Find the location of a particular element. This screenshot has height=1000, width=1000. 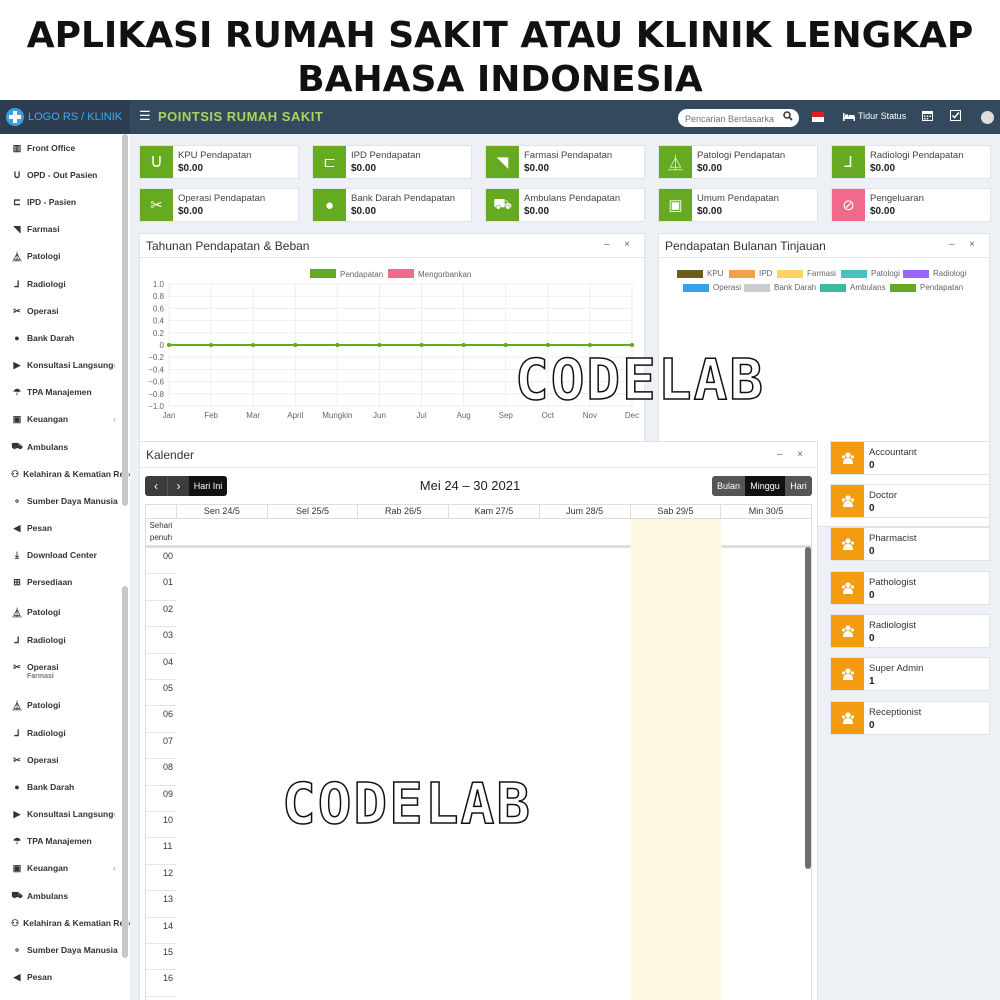

staff-role-label: Receptionist is located at coordinates (895, 712).